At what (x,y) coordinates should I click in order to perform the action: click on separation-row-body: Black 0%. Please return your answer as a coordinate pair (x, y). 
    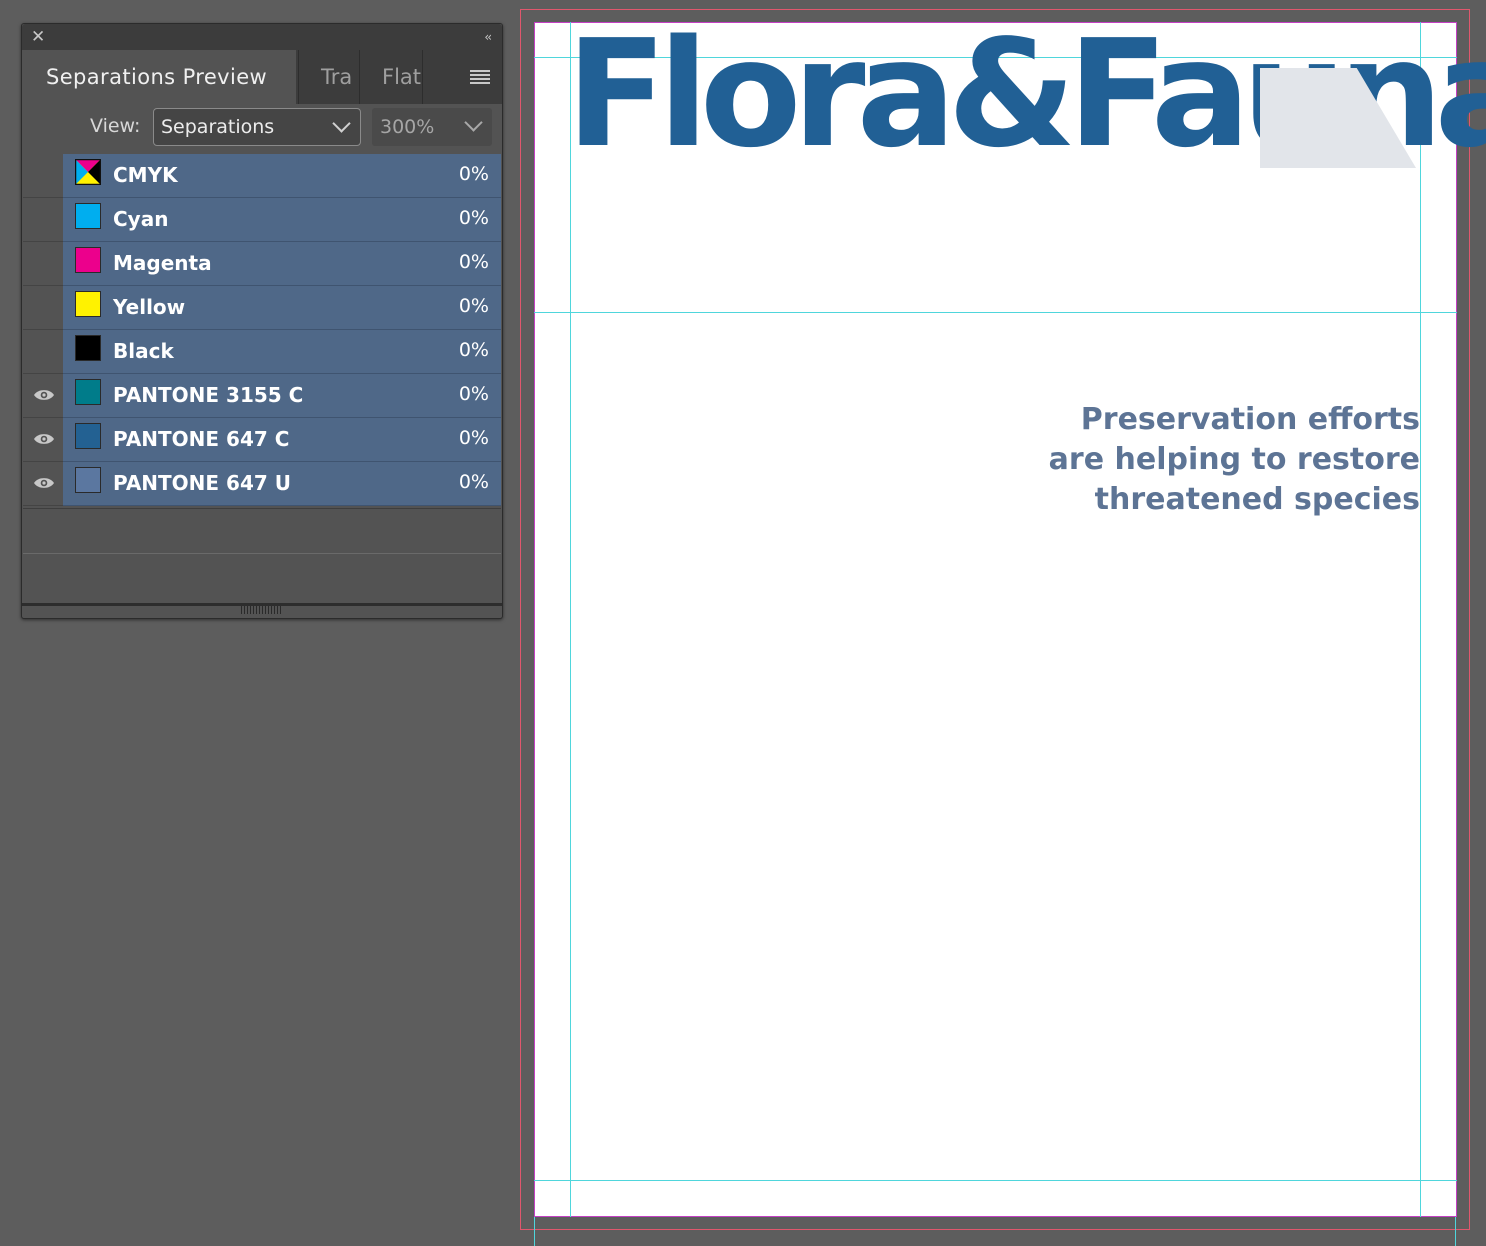
    Looking at the image, I should click on (282, 352).